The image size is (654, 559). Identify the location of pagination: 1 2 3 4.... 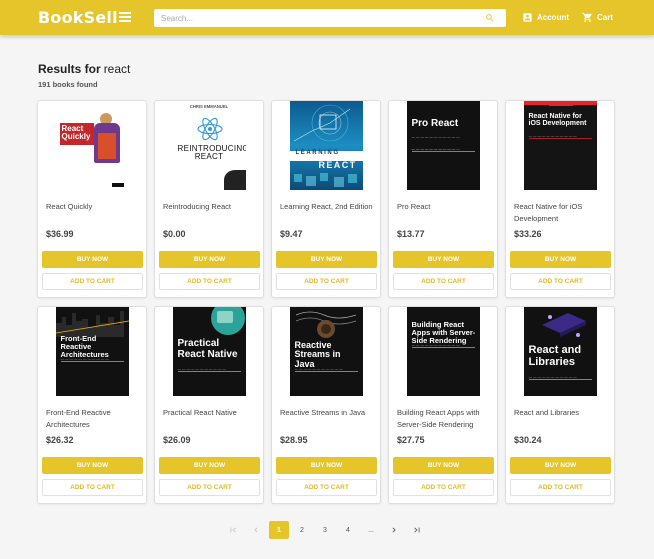
(326, 530).